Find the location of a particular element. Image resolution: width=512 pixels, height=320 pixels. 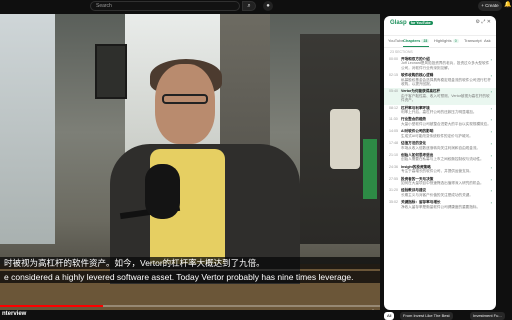

chapter-description: 生成式AI可能改变传统软件的定价与护城河。 is located at coordinates (437, 135).